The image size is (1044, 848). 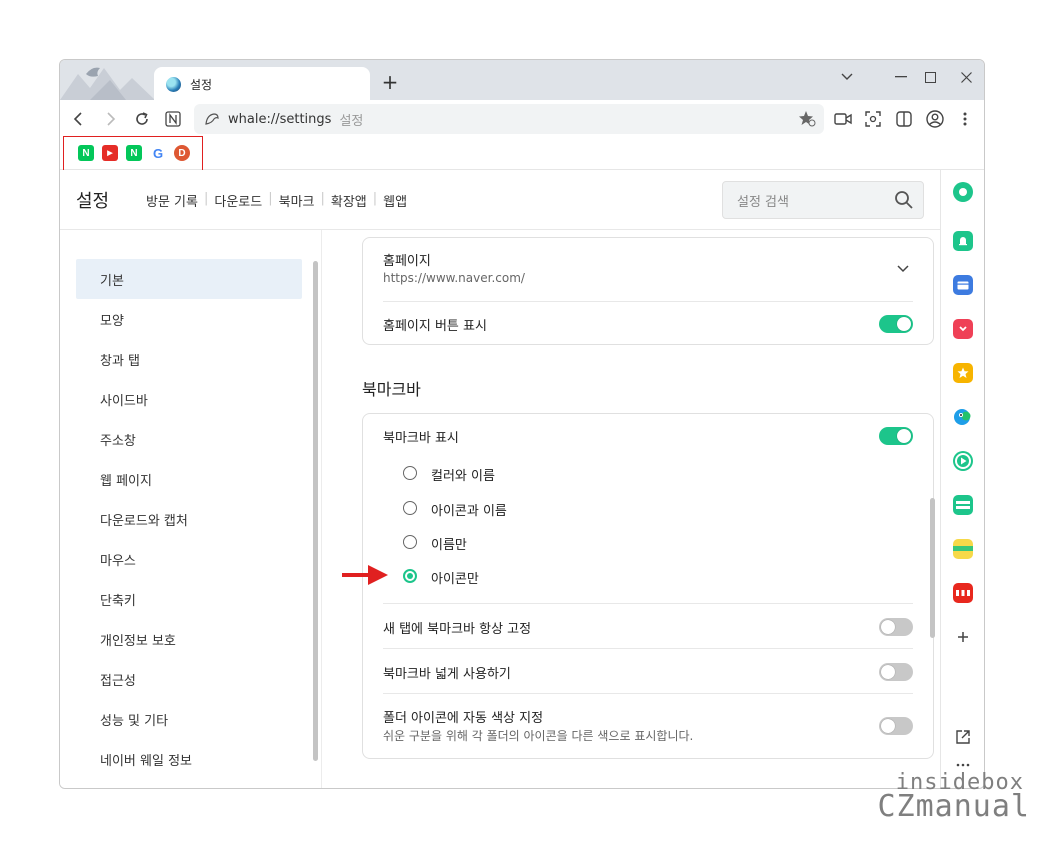 What do you see at coordinates (189, 399) in the screenshot?
I see `sidebar-item-sidebar: 사이드바` at bounding box center [189, 399].